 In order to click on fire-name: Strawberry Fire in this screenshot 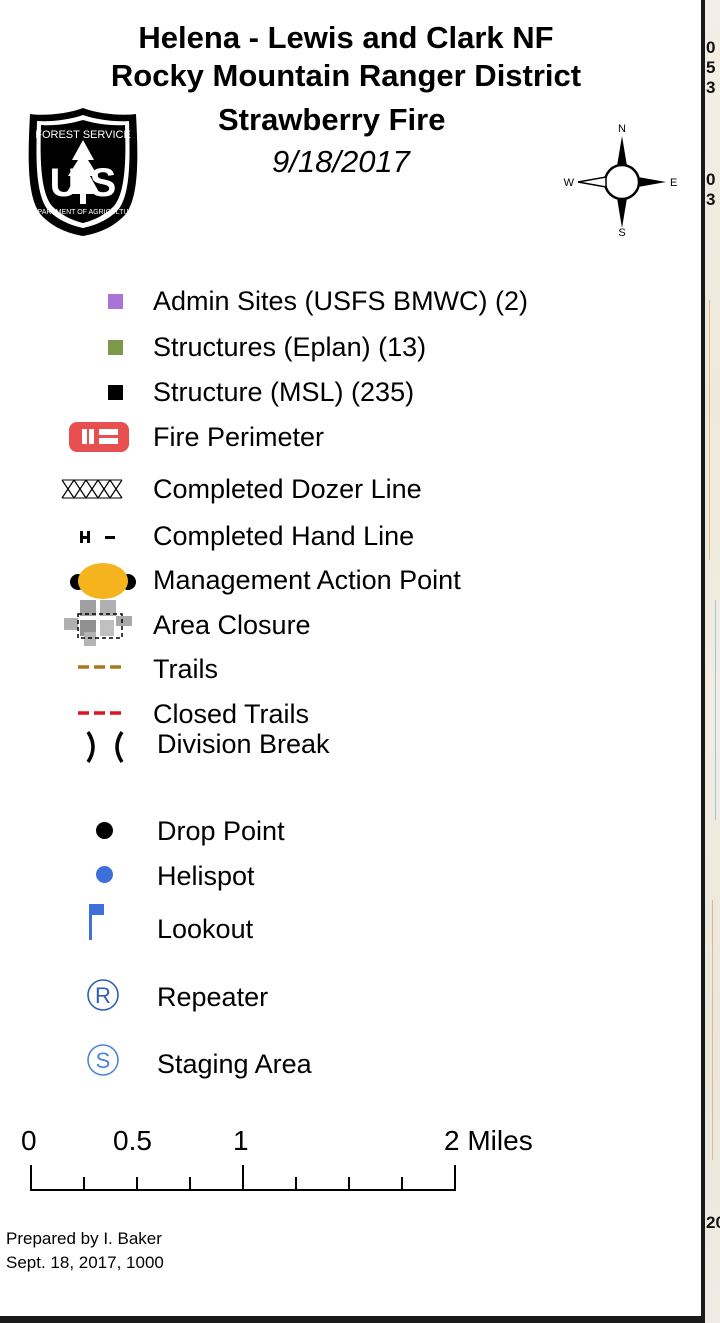, I will do `click(332, 119)`.